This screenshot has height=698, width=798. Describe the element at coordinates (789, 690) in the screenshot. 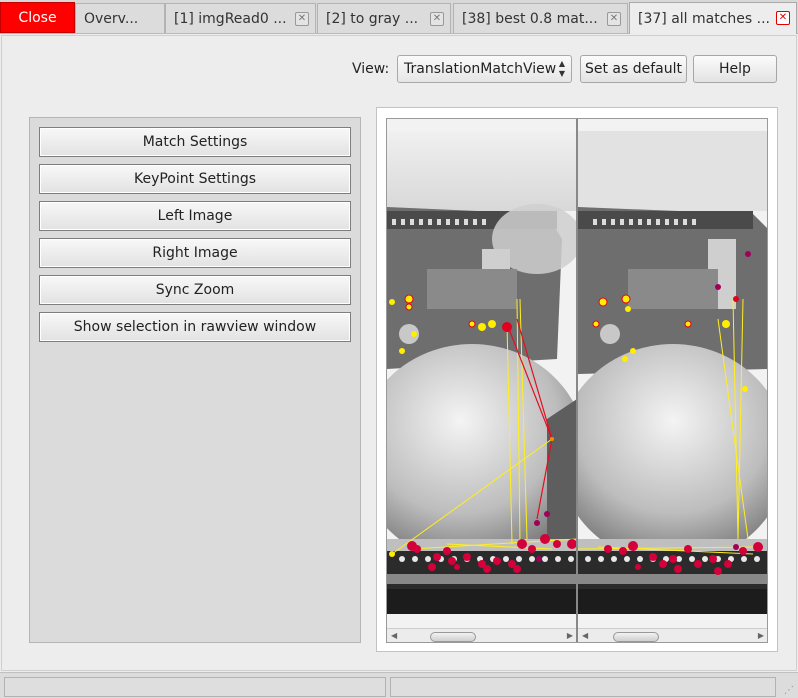

I see `resize-grip-icon: ⋰` at that location.